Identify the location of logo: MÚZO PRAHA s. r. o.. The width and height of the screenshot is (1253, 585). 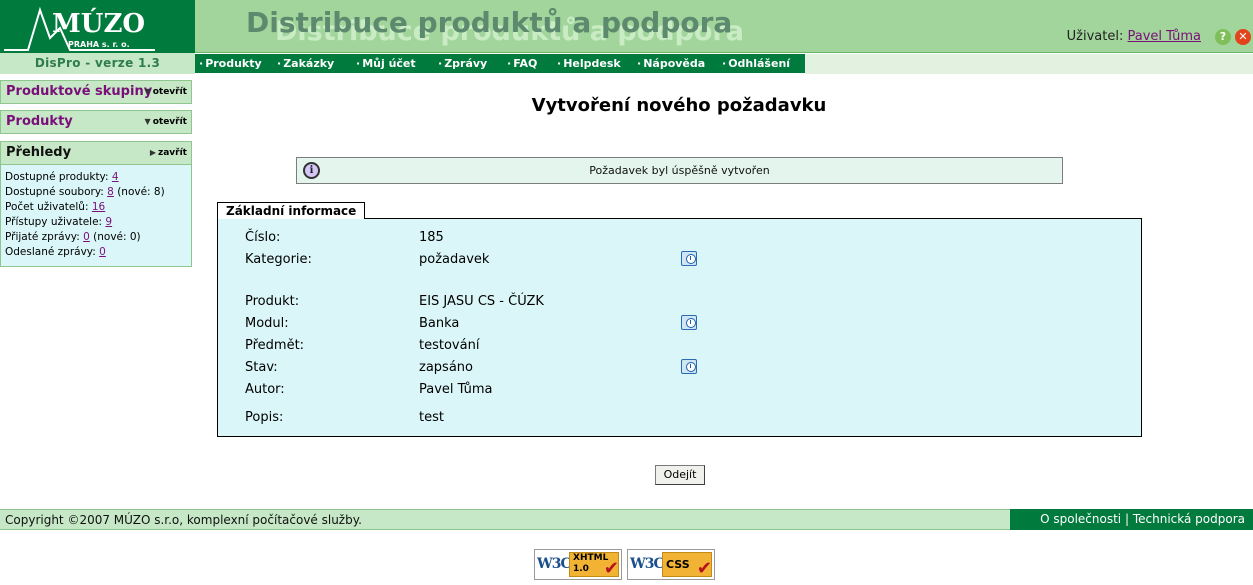
(97, 26).